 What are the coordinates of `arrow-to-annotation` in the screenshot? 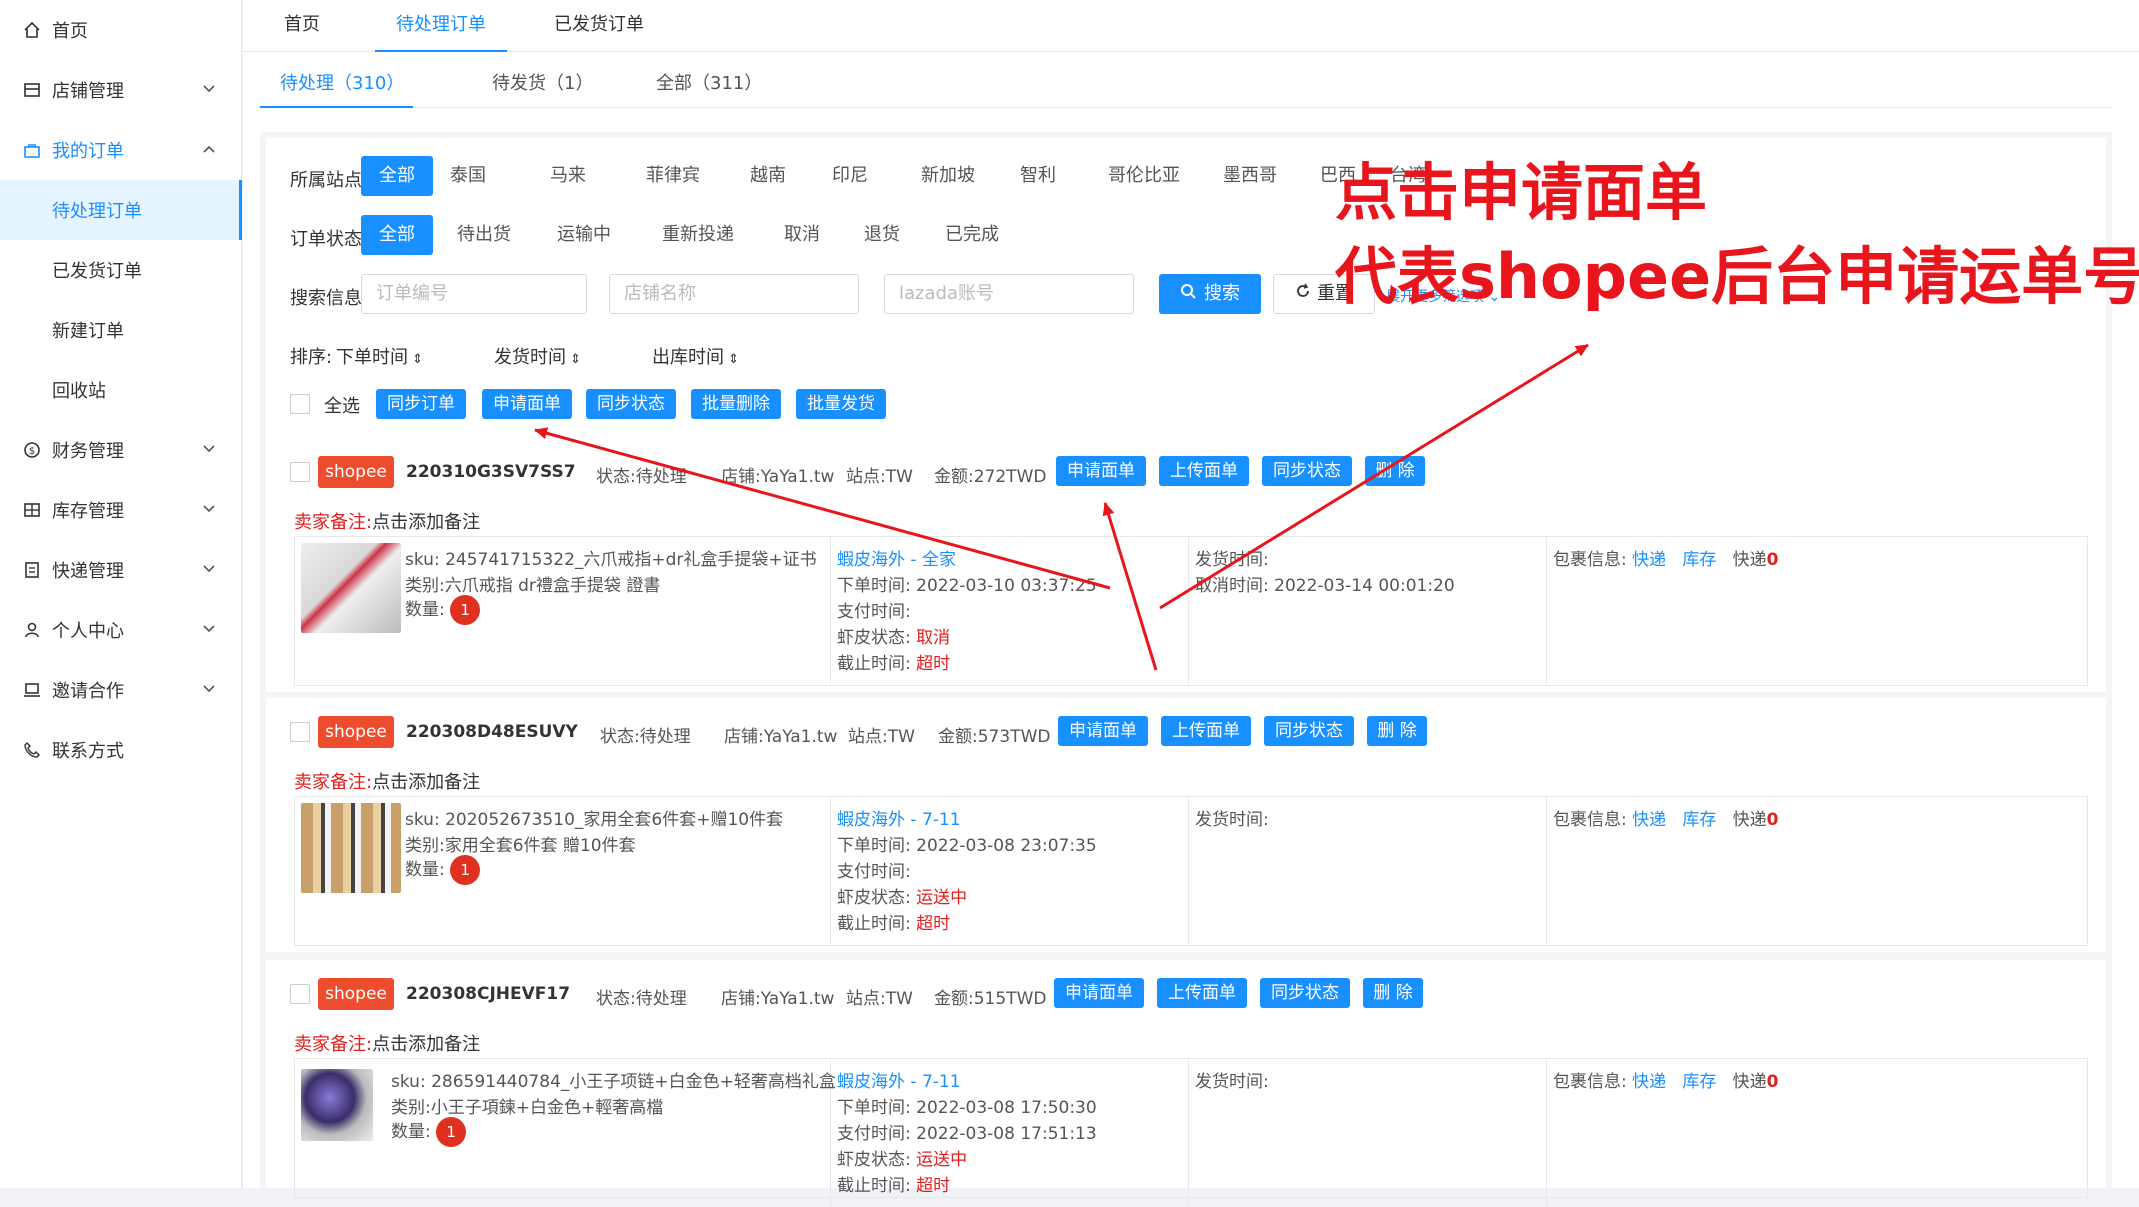 It's located at (1374, 476).